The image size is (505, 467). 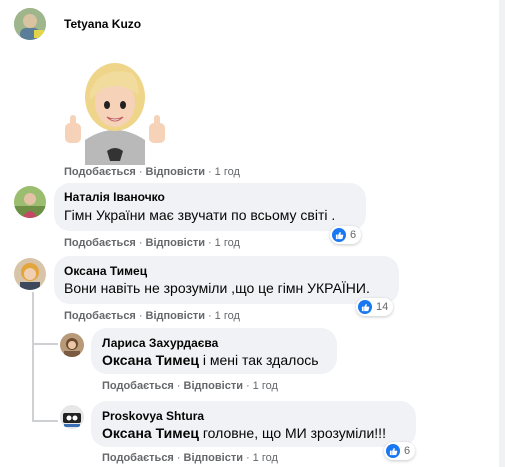 I want to click on comment-author: Оксана Тимец, so click(x=105, y=271).